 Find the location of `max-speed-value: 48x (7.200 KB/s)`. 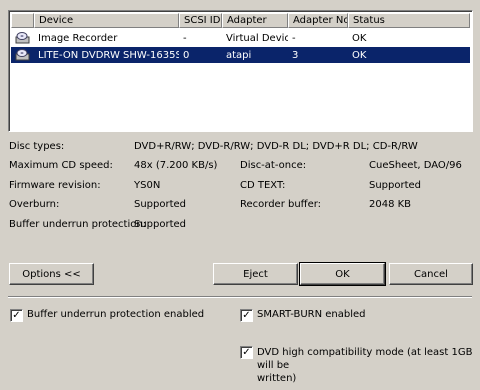

max-speed-value: 48x (7.200 KB/s) is located at coordinates (176, 165).